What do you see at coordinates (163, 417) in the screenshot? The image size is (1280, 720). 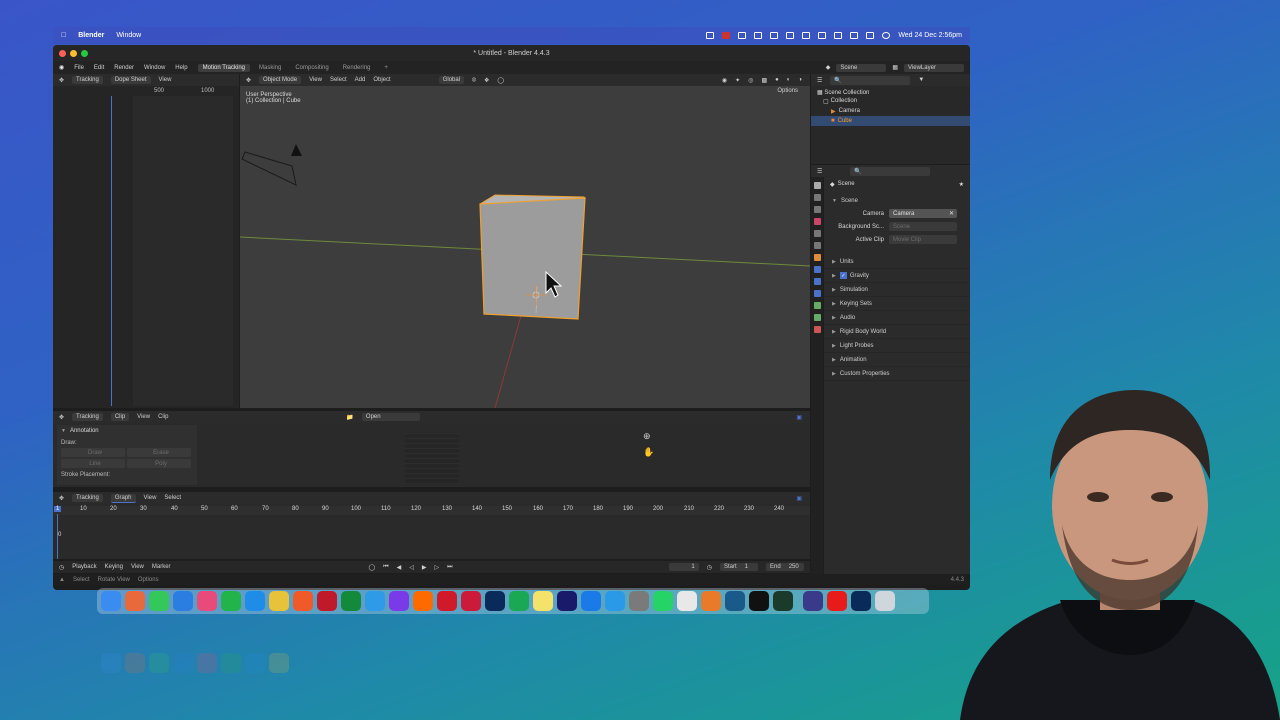 I see `clip-clip-menu: Clip` at bounding box center [163, 417].